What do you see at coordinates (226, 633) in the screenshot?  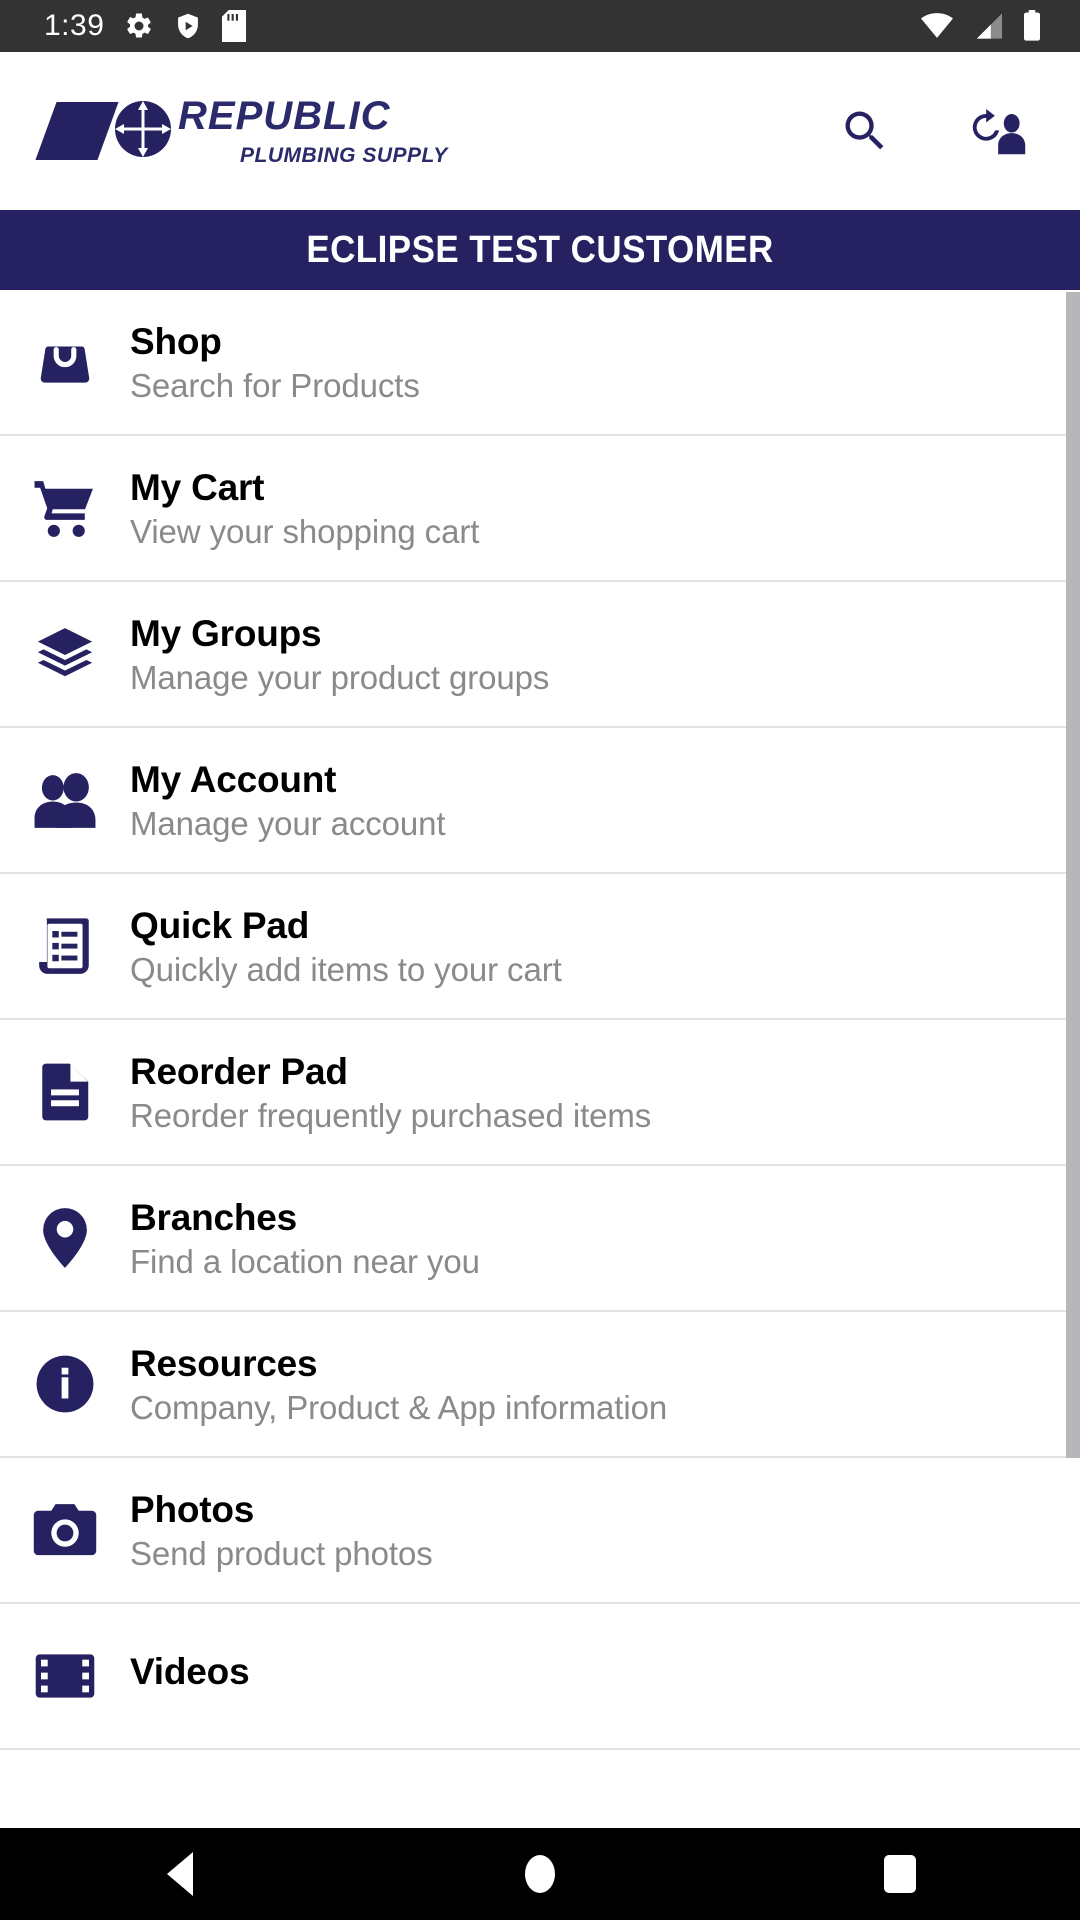 I see `menu-item-title: My Groups` at bounding box center [226, 633].